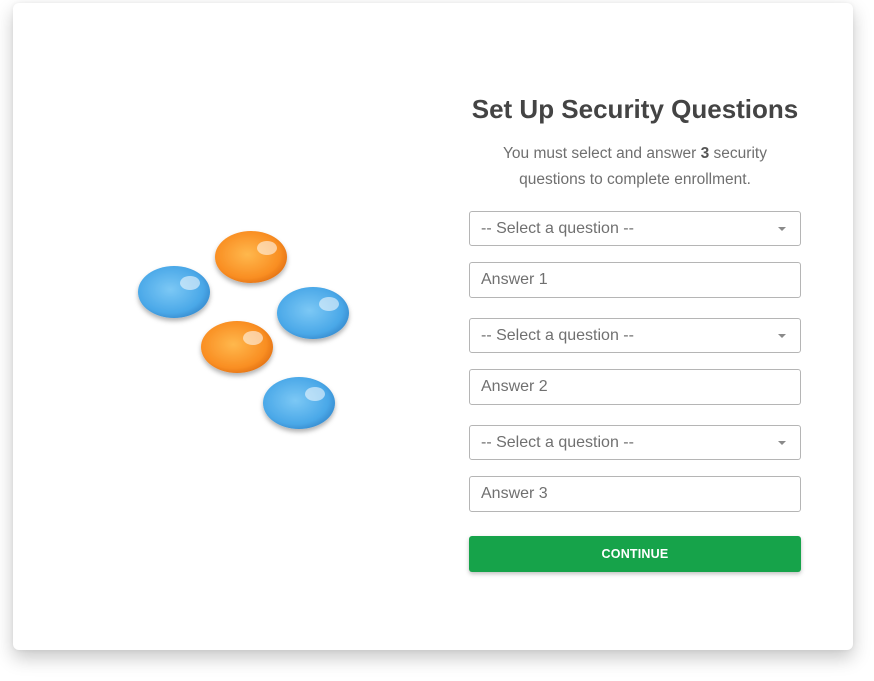 The height and width of the screenshot is (681, 874). What do you see at coordinates (635, 361) in the screenshot?
I see `question-group-2: -- Select a question --` at bounding box center [635, 361].